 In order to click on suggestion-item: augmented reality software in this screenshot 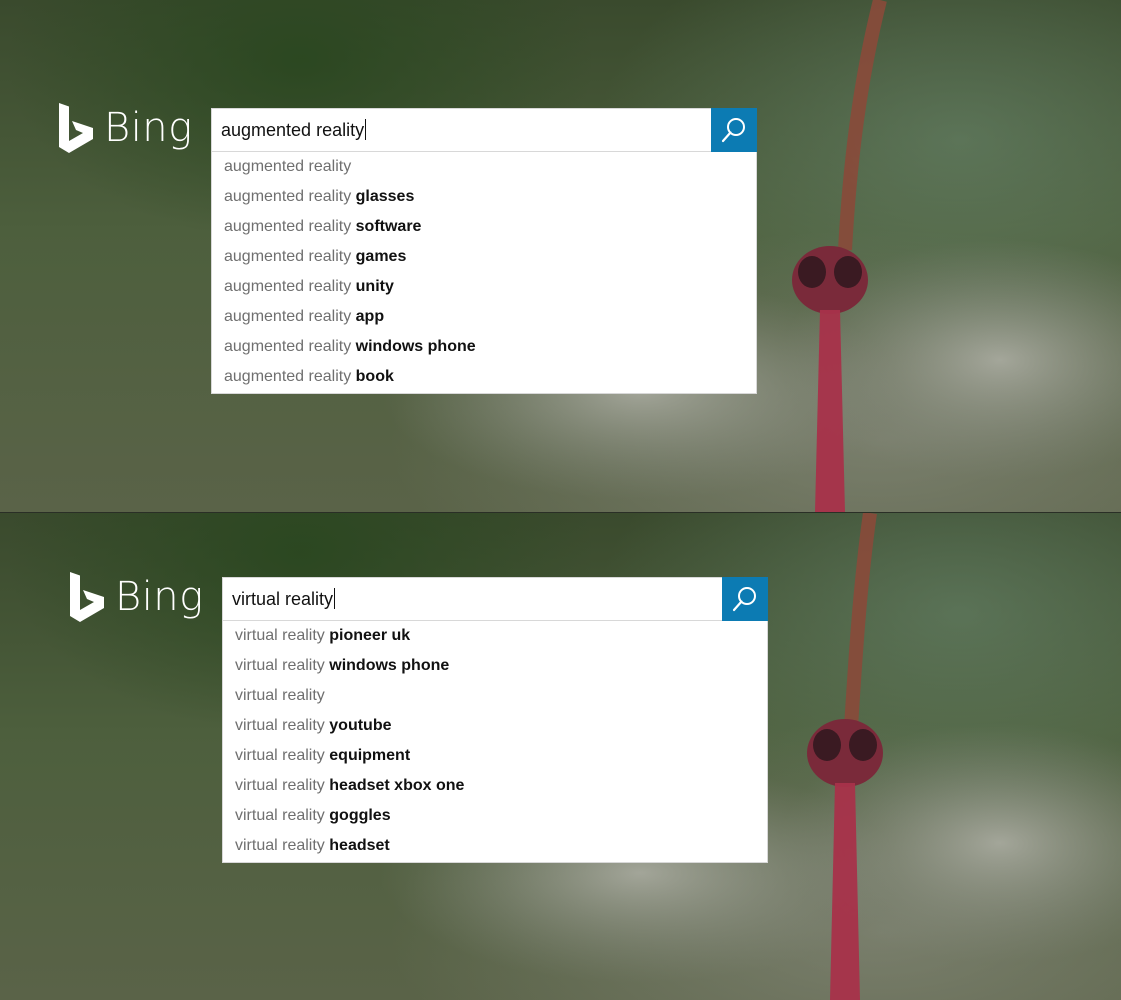, I will do `click(484, 227)`.